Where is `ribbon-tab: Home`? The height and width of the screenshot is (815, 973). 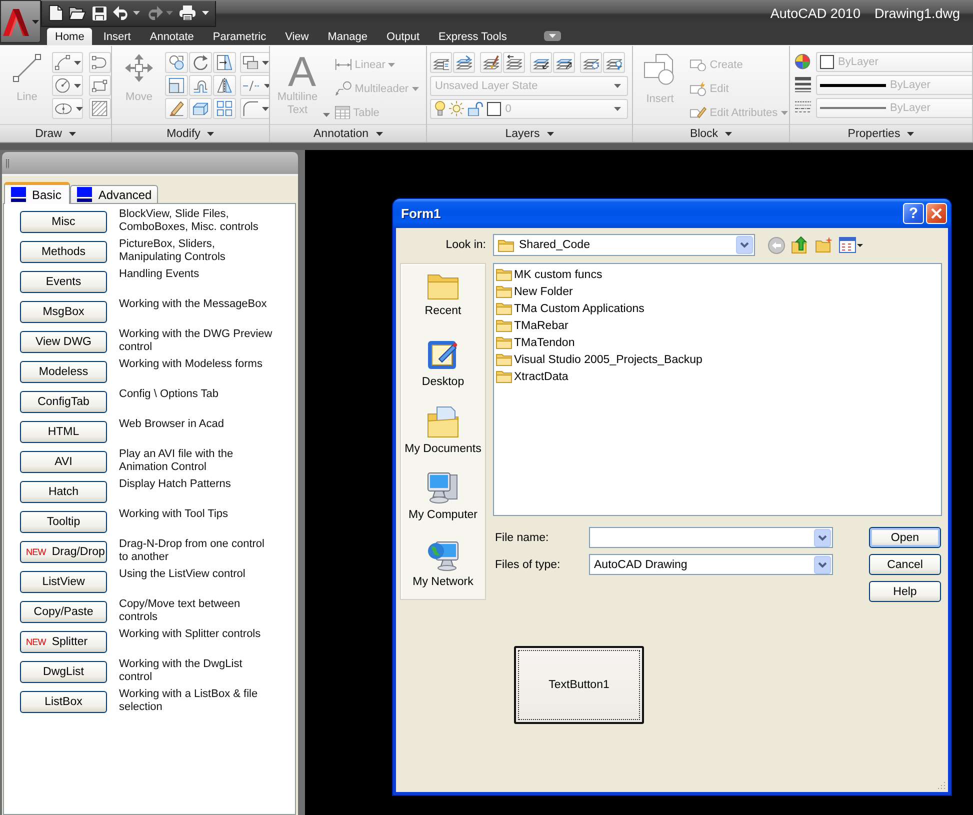
ribbon-tab: Home is located at coordinates (69, 36).